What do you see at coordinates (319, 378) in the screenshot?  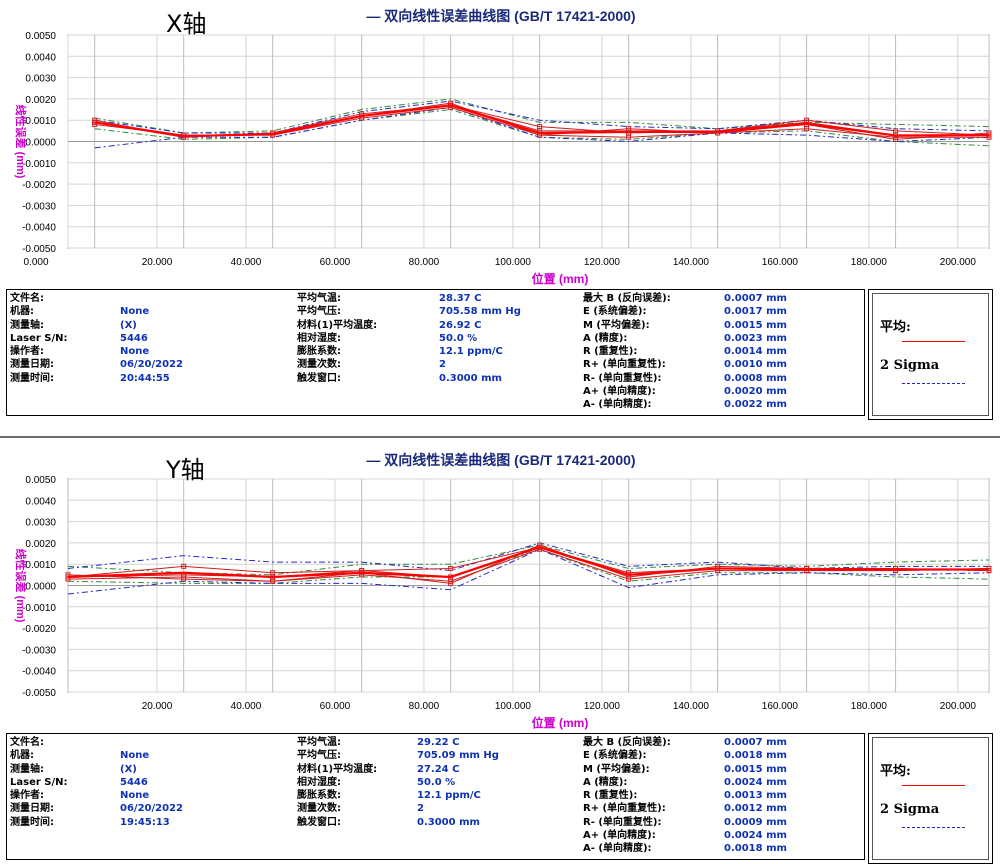 I see `info-cell: 触发窗口:` at bounding box center [319, 378].